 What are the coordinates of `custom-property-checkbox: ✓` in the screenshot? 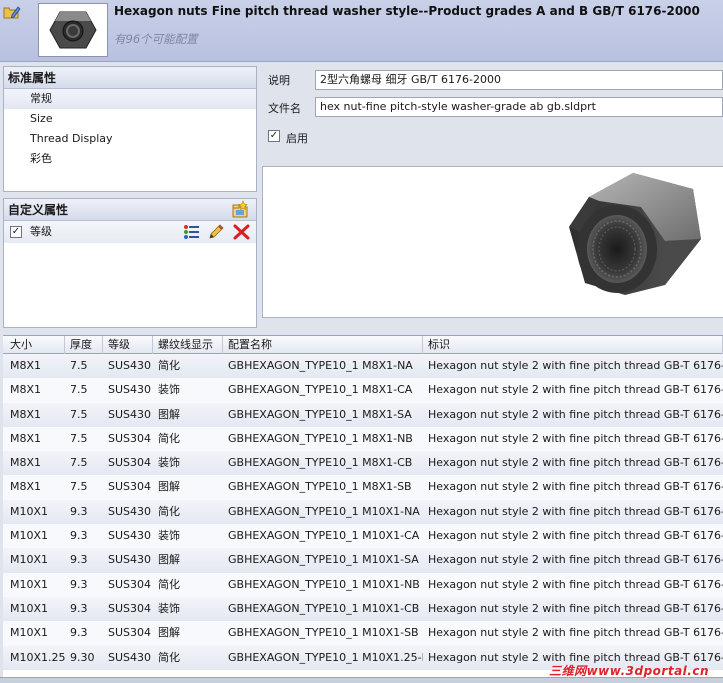 It's located at (16, 232).